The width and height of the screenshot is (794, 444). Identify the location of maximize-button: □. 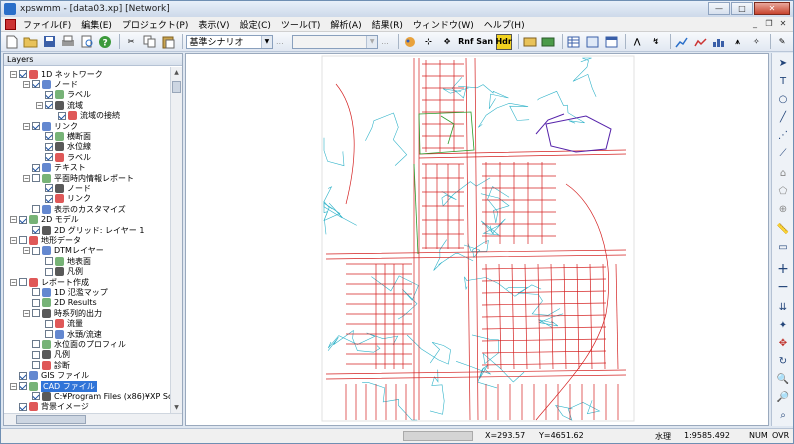
(742, 8).